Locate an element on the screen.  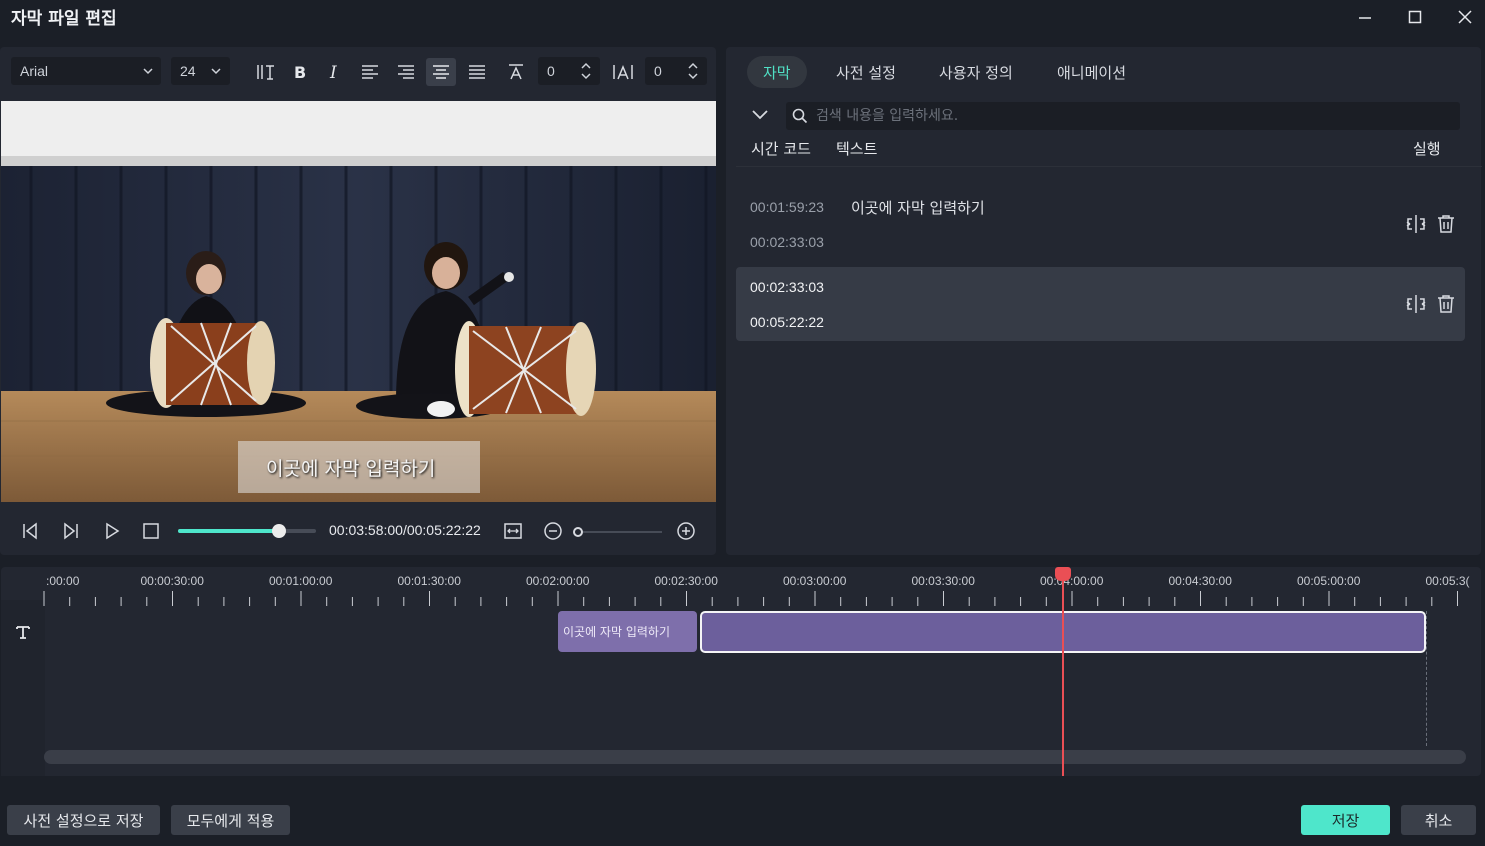
stop-icon is located at coordinates (151, 531).